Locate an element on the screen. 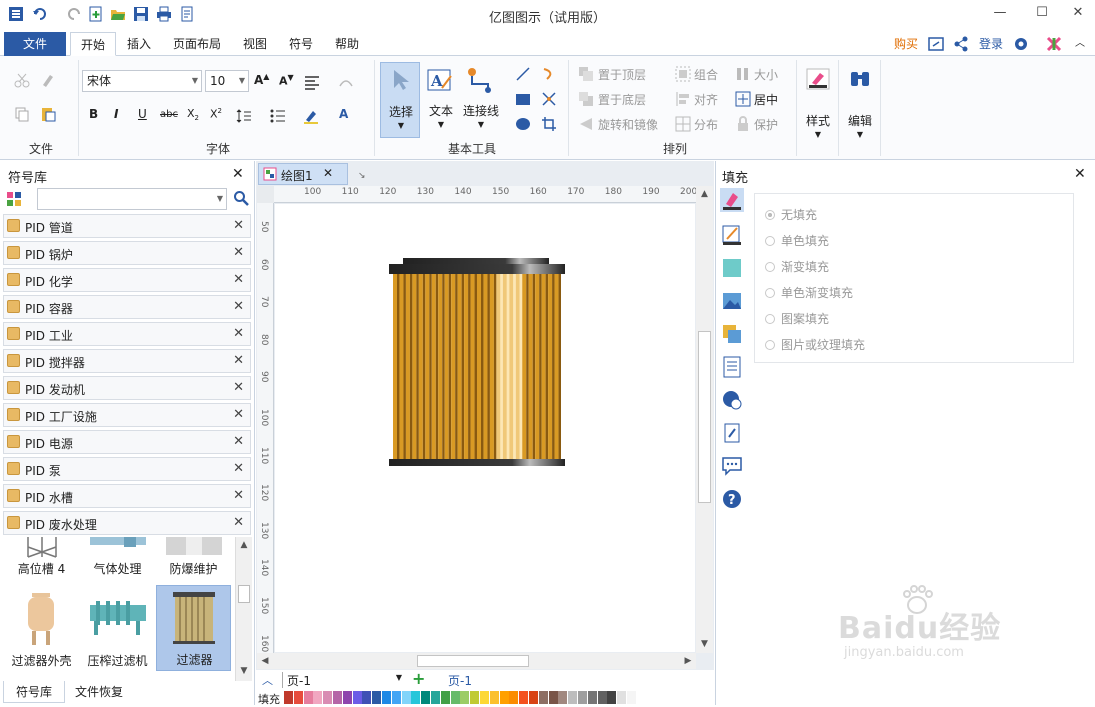 This screenshot has width=1095, height=707. scroll-thumb is located at coordinates (244, 594).